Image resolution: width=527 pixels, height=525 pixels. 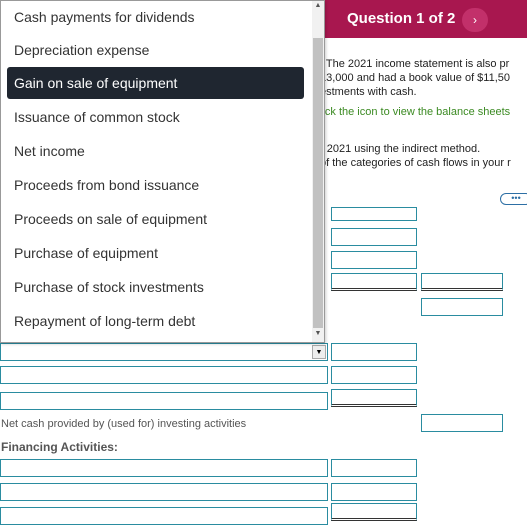 I want to click on dropdown-option: Proceeds from bond issuance, so click(x=155, y=185).